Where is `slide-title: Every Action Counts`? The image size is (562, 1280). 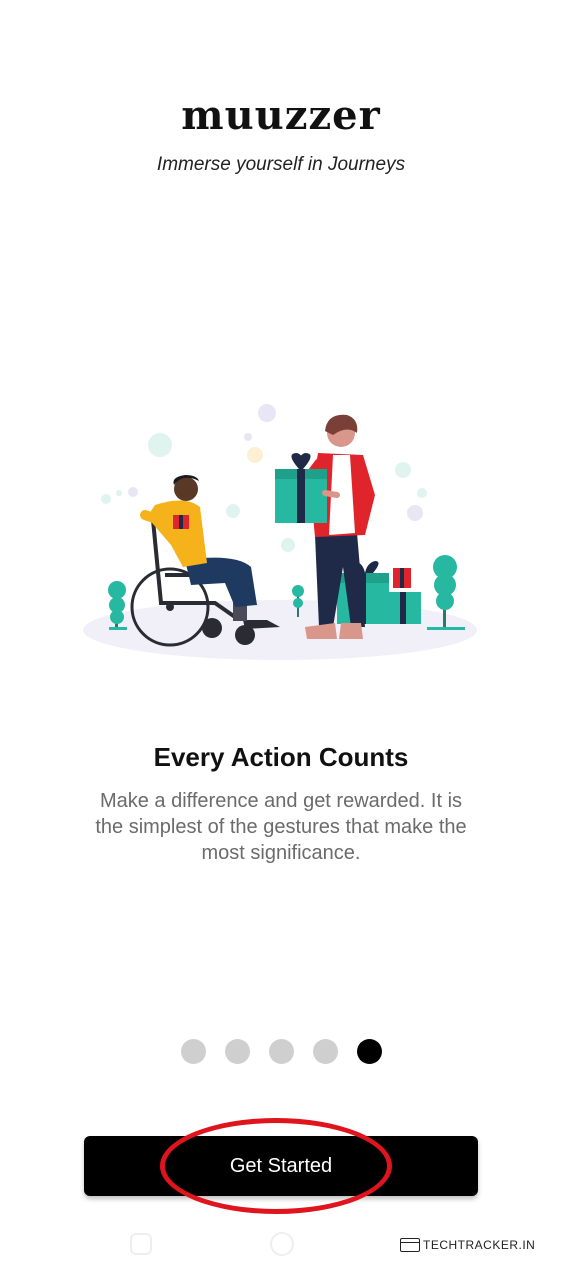 slide-title: Every Action Counts is located at coordinates (281, 757).